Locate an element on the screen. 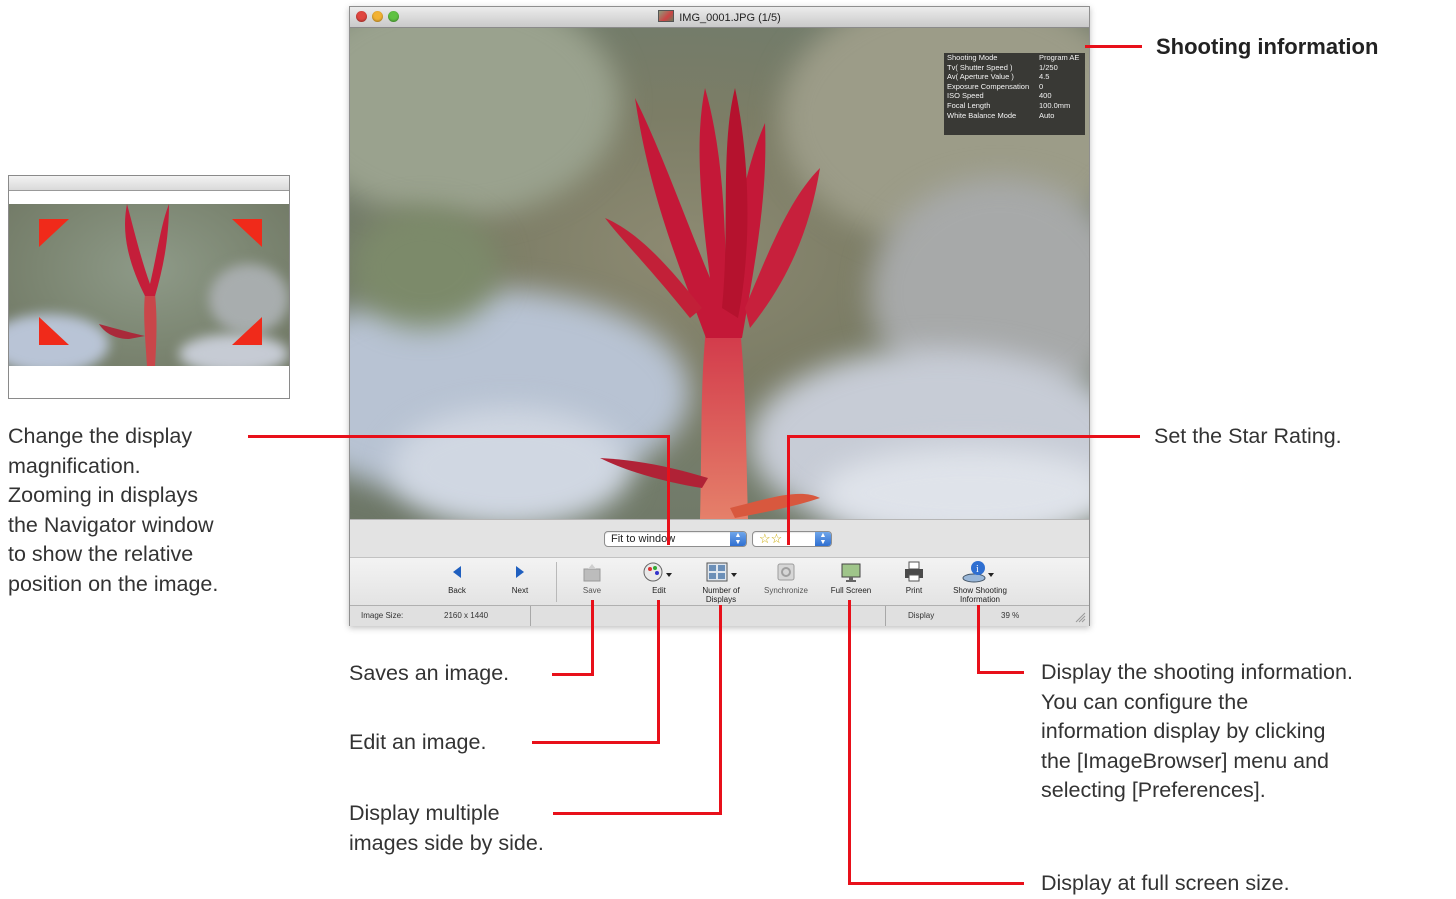  shooting-info-row: Tv( Shutter Speed ) 1/250 is located at coordinates (1002, 67).